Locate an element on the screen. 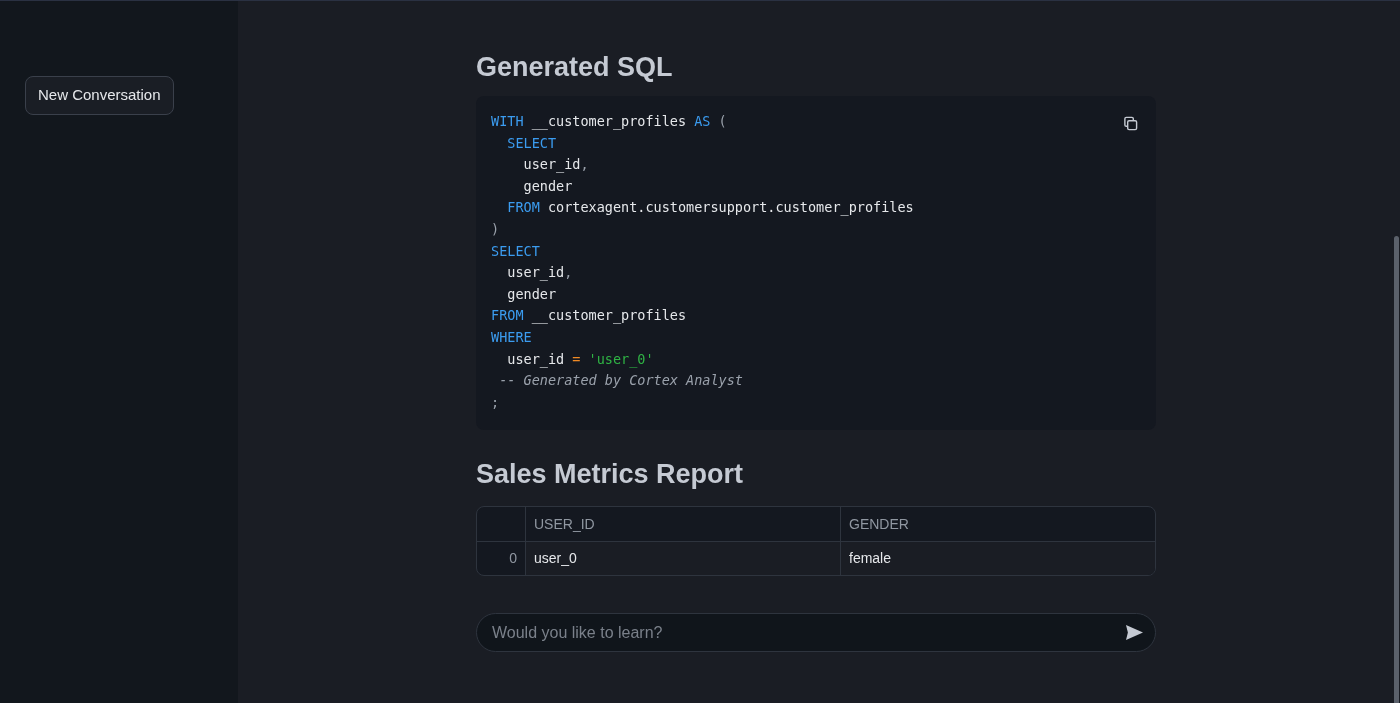  code-line: -- Generated by Cortex Analyst is located at coordinates (620, 381).